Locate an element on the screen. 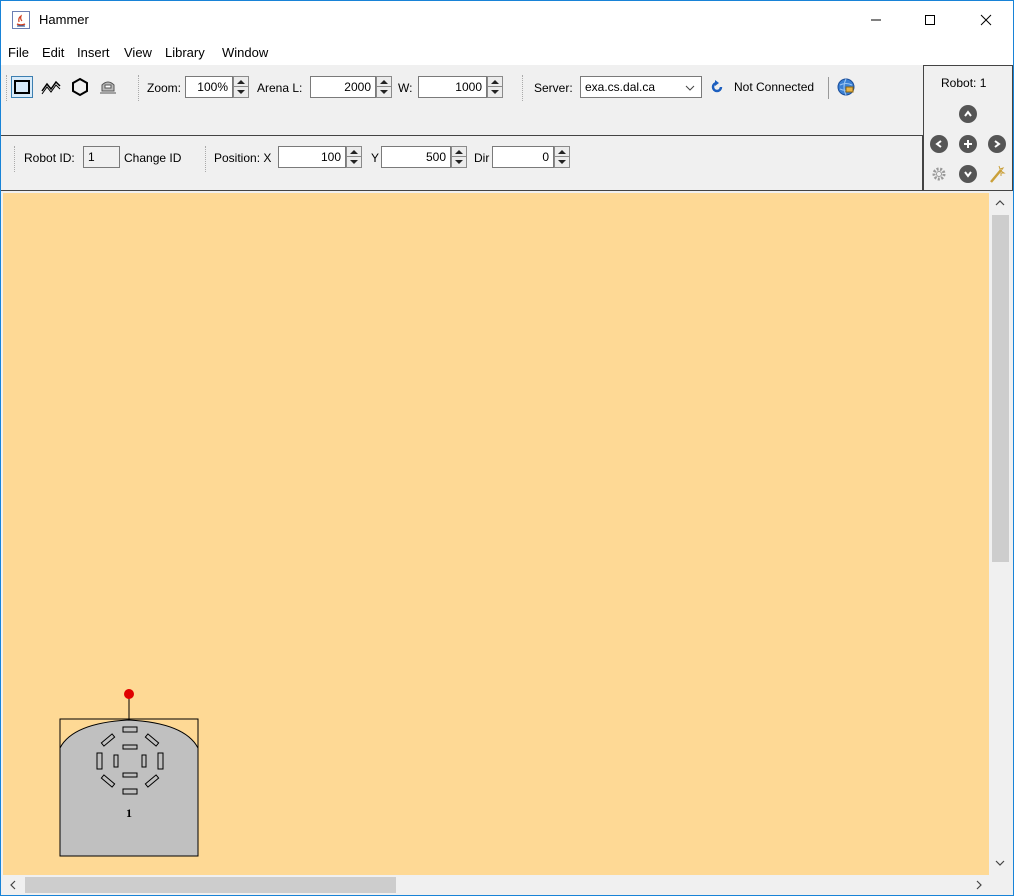 The height and width of the screenshot is (896, 1014). java-app-icon is located at coordinates (21, 20).